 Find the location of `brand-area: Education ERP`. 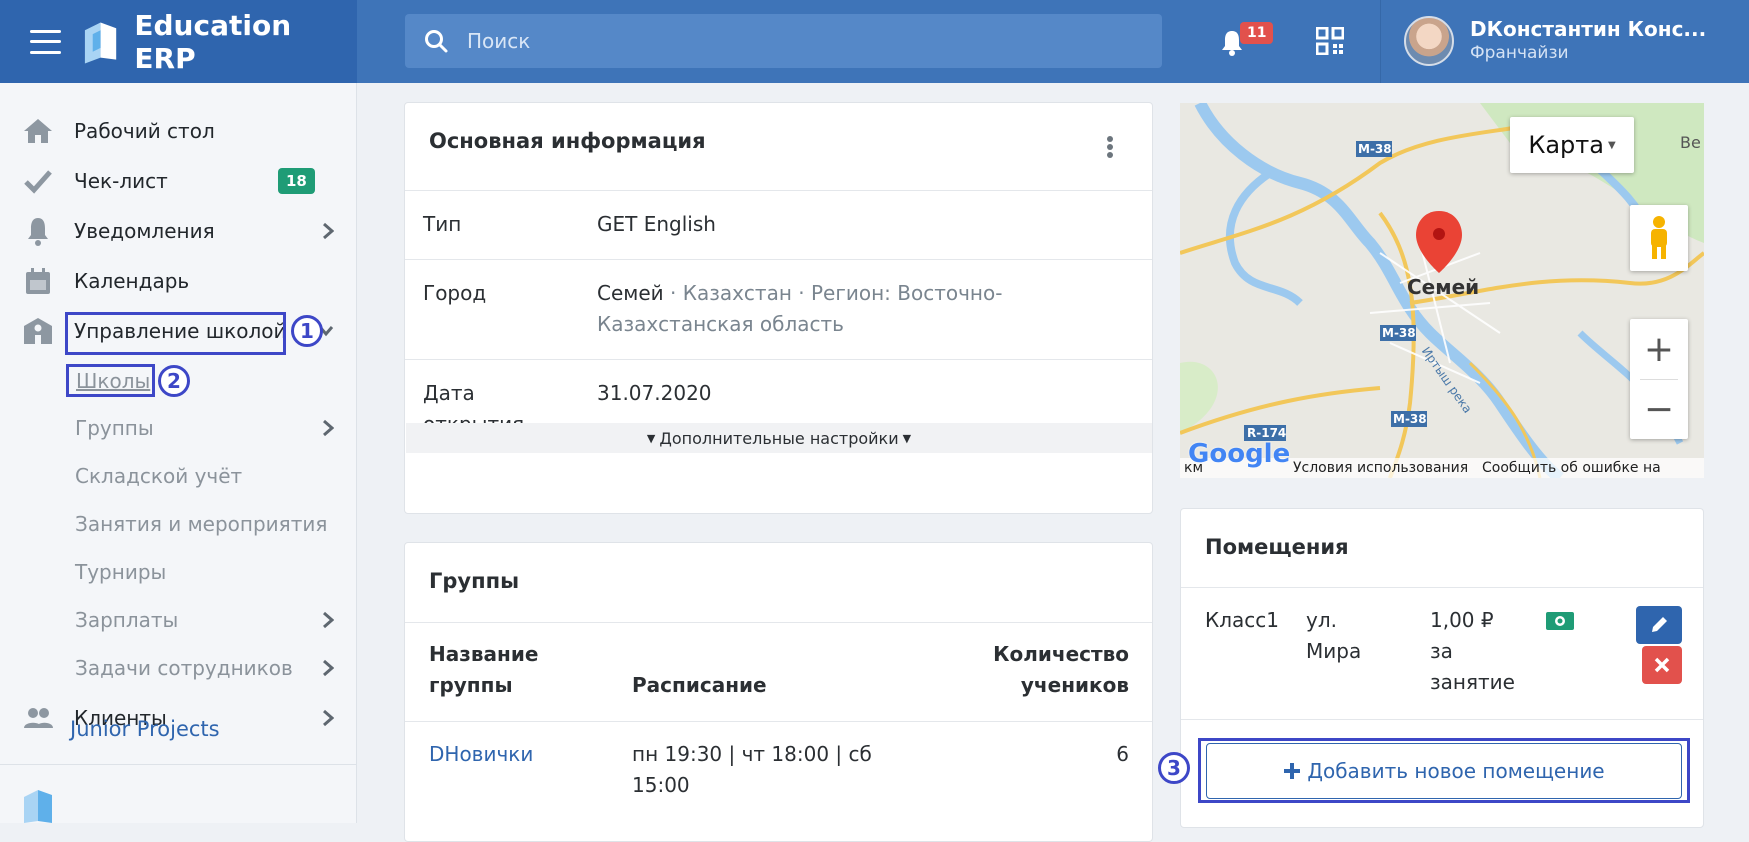

brand-area: Education ERP is located at coordinates (178, 41).